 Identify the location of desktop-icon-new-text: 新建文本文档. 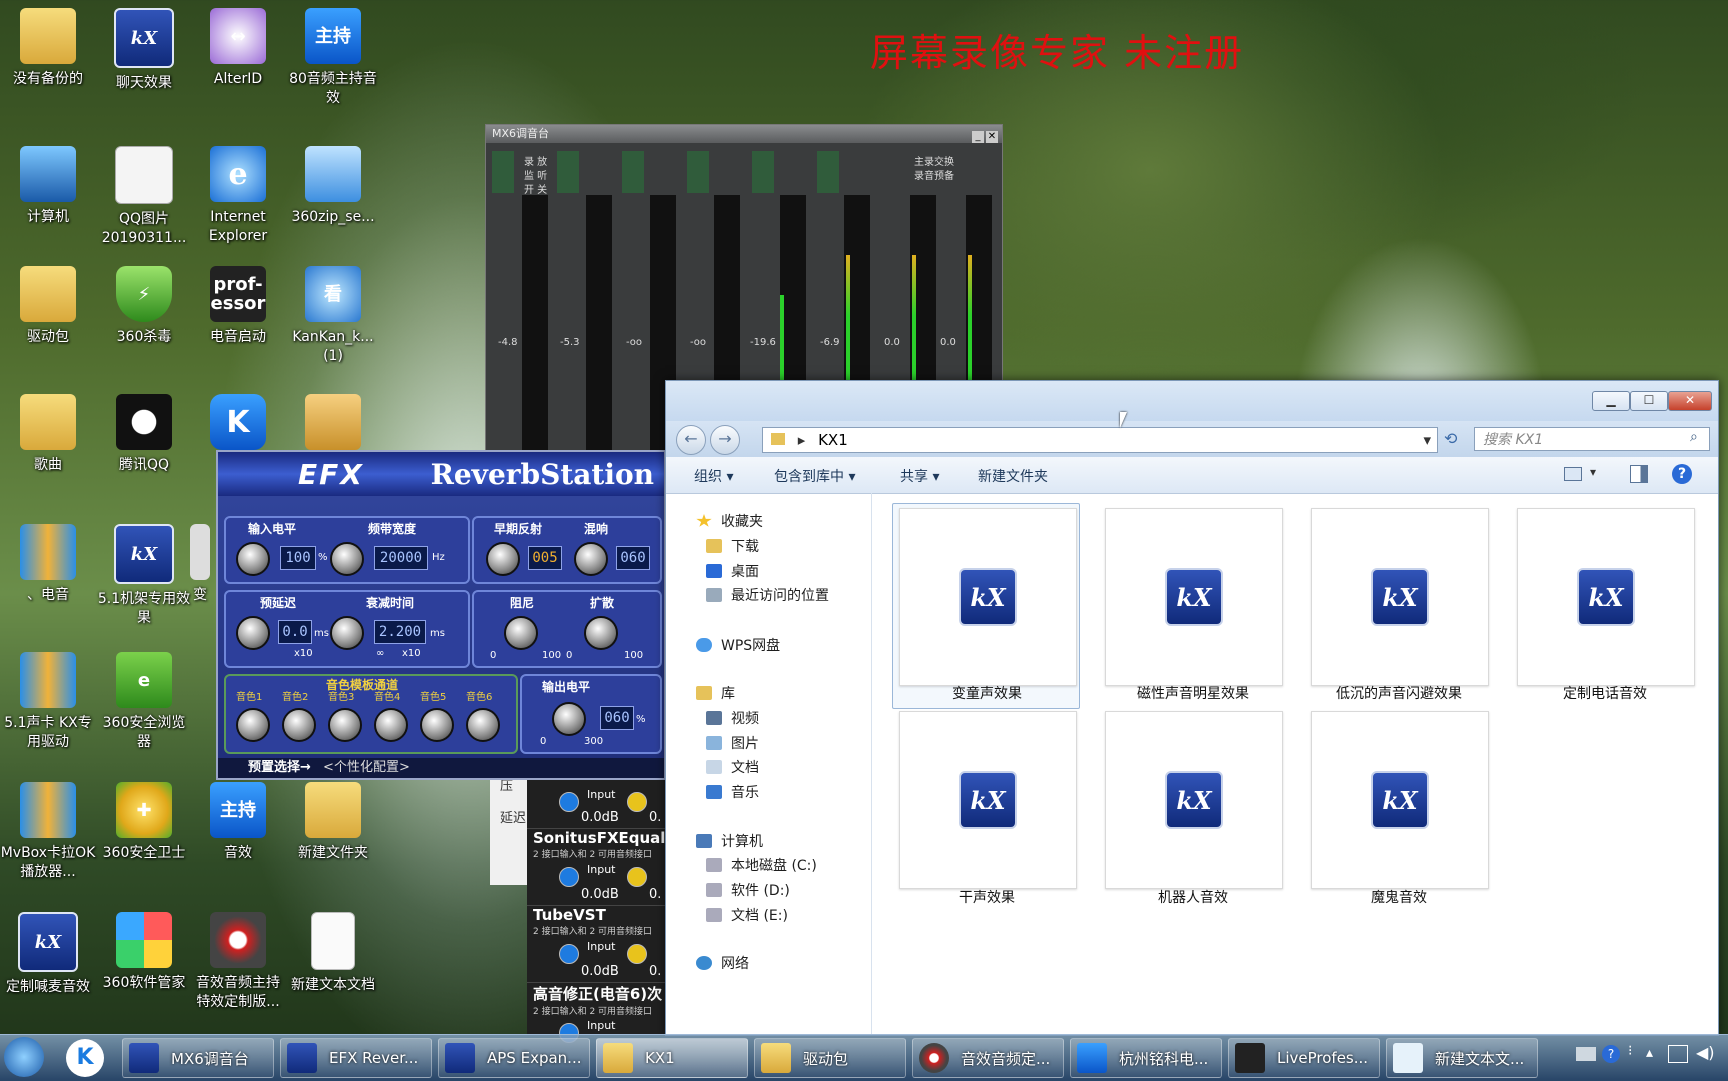
(333, 953).